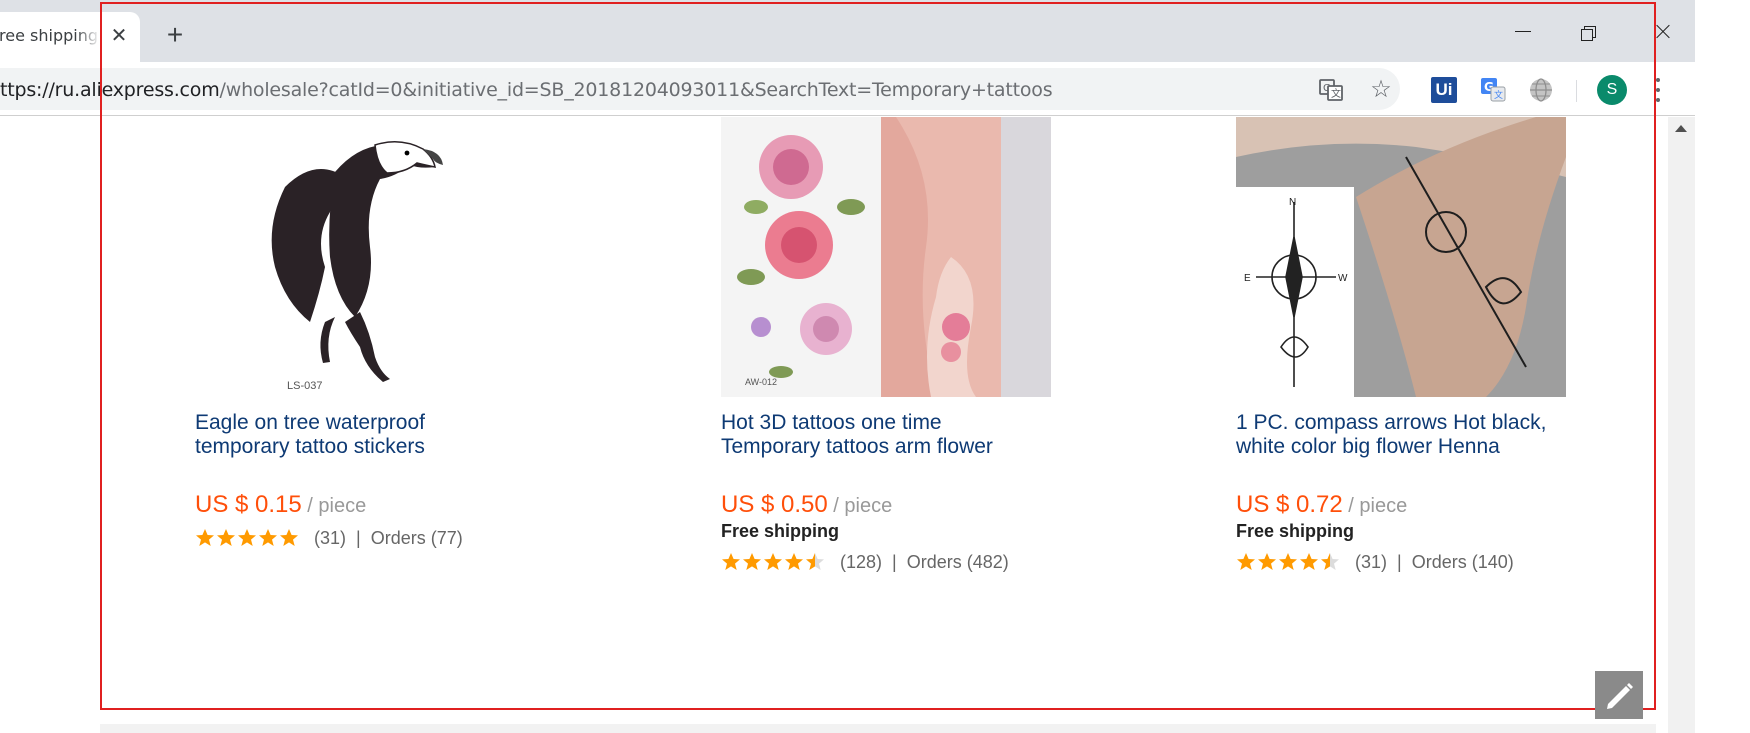 The width and height of the screenshot is (1750, 733). Describe the element at coordinates (1576, 91) in the screenshot. I see `toolbar-separator` at that location.